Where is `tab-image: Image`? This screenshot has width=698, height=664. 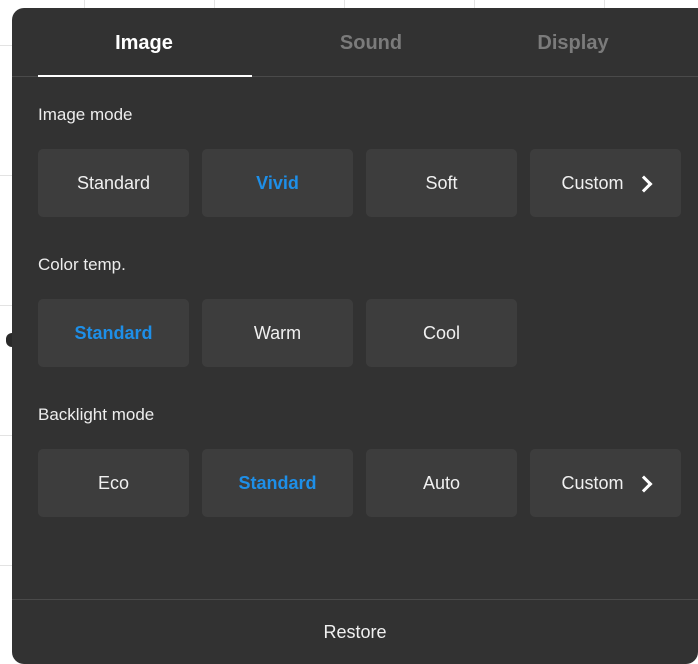
tab-image: Image is located at coordinates (144, 43).